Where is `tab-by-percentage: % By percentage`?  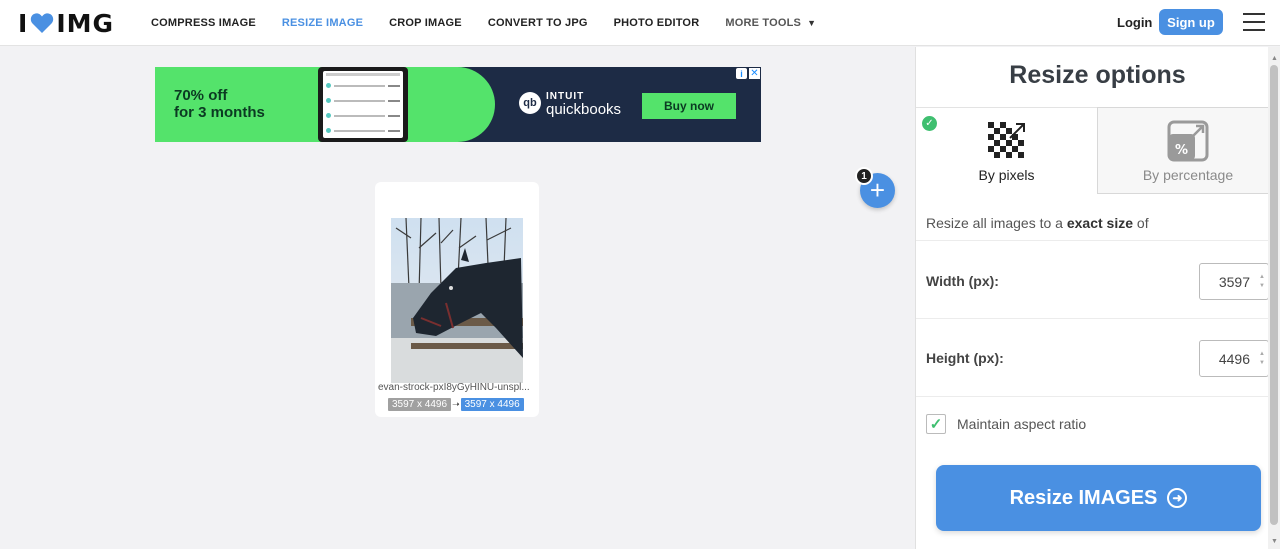 tab-by-percentage: % By percentage is located at coordinates (1188, 150).